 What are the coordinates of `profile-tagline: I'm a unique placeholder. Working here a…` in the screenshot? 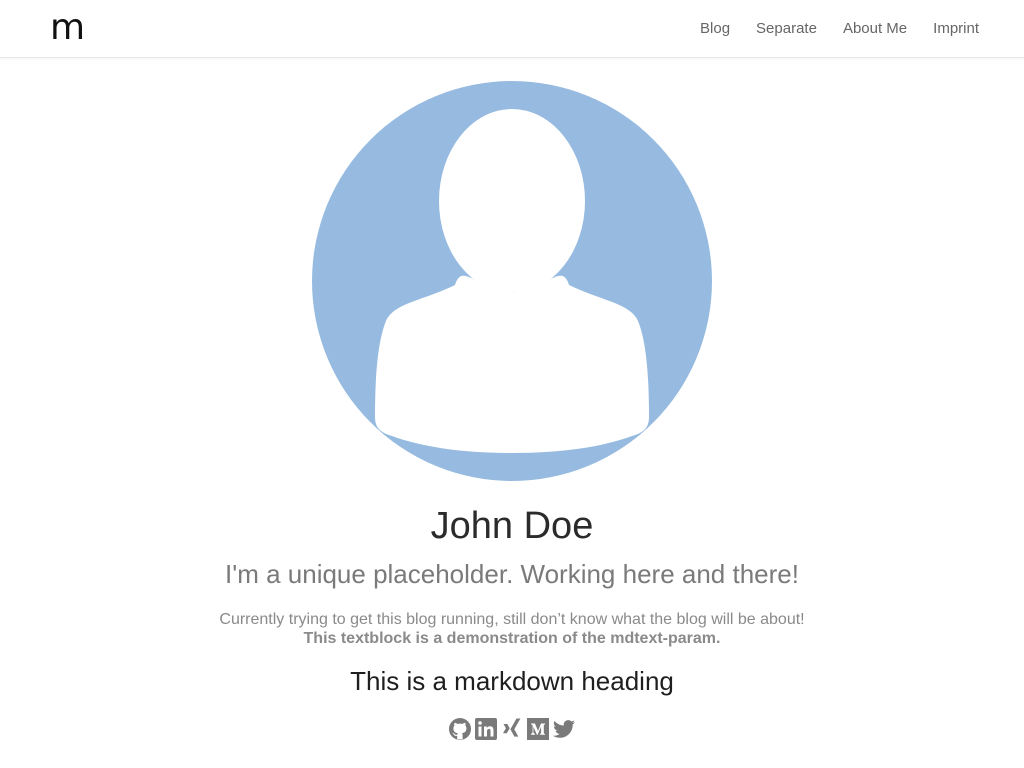 It's located at (512, 574).